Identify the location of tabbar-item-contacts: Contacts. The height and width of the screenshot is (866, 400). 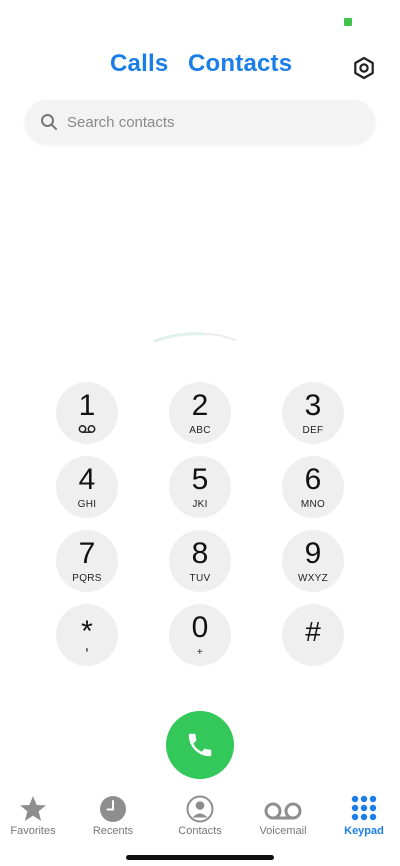
(200, 815).